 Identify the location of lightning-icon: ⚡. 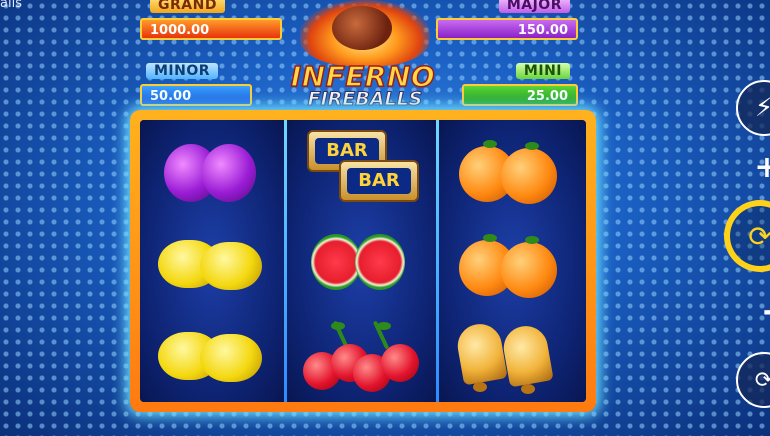
(762, 108).